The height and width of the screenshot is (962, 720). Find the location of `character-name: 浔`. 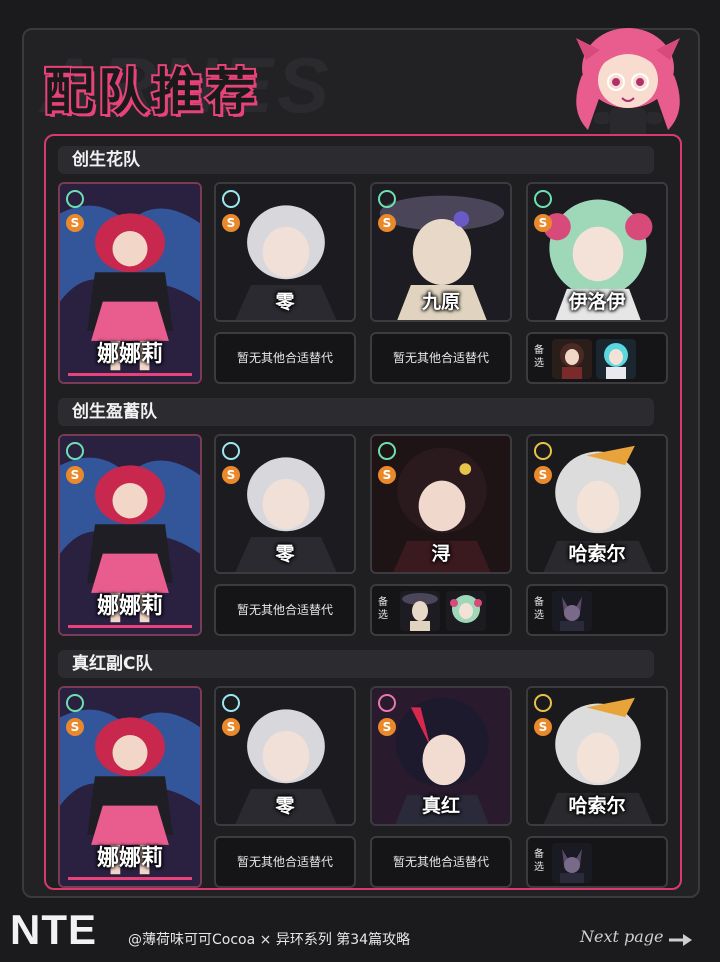

character-name: 浔 is located at coordinates (441, 554).